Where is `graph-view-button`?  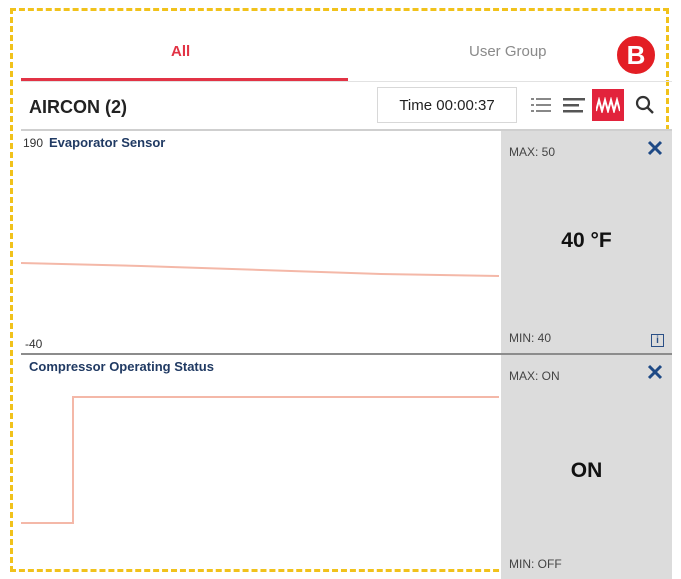
graph-view-button is located at coordinates (608, 105).